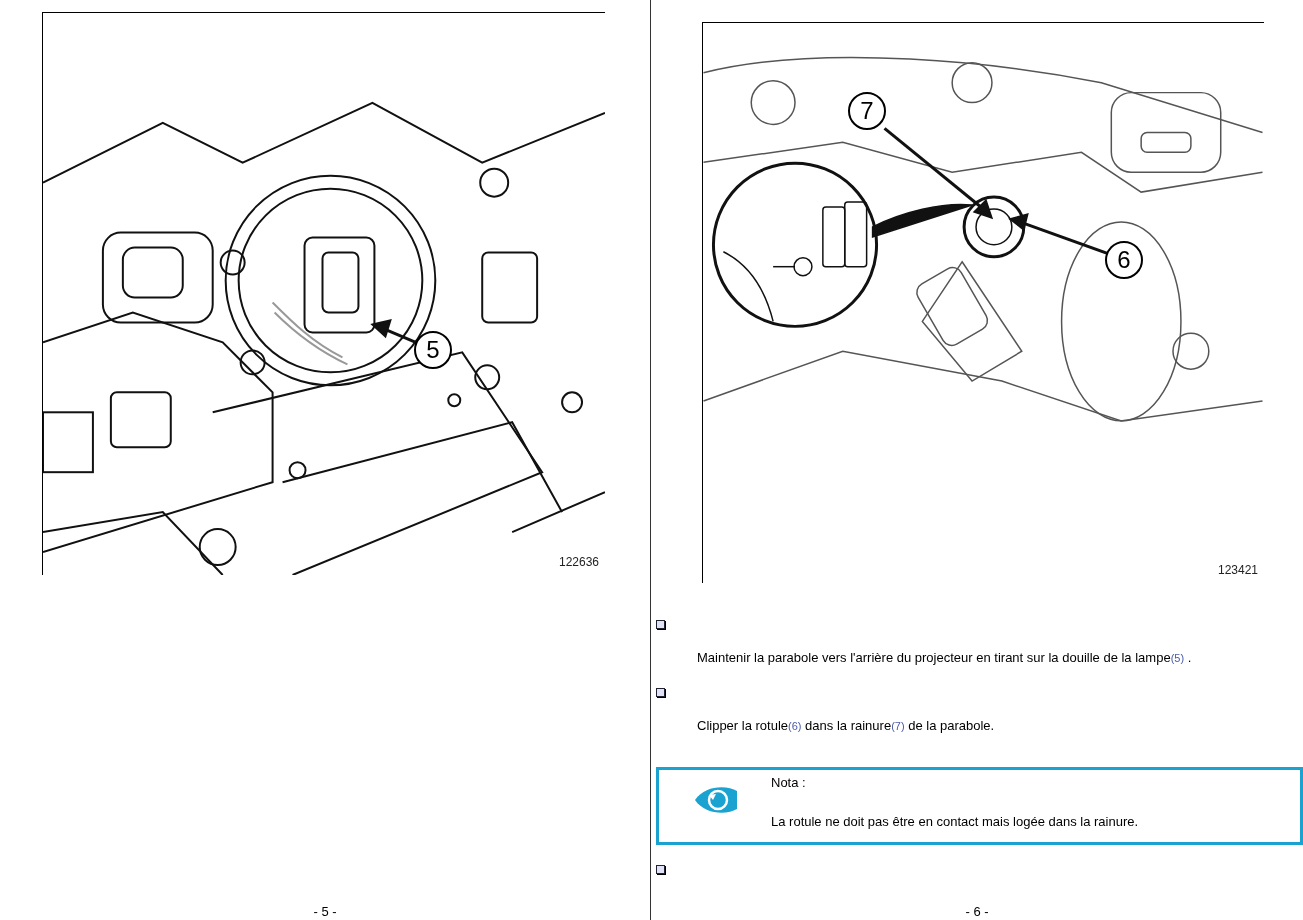 Image resolution: width=1303 pixels, height=920 pixels. What do you see at coordinates (325, 912) in the screenshot?
I see `page-number: - 5 -` at bounding box center [325, 912].